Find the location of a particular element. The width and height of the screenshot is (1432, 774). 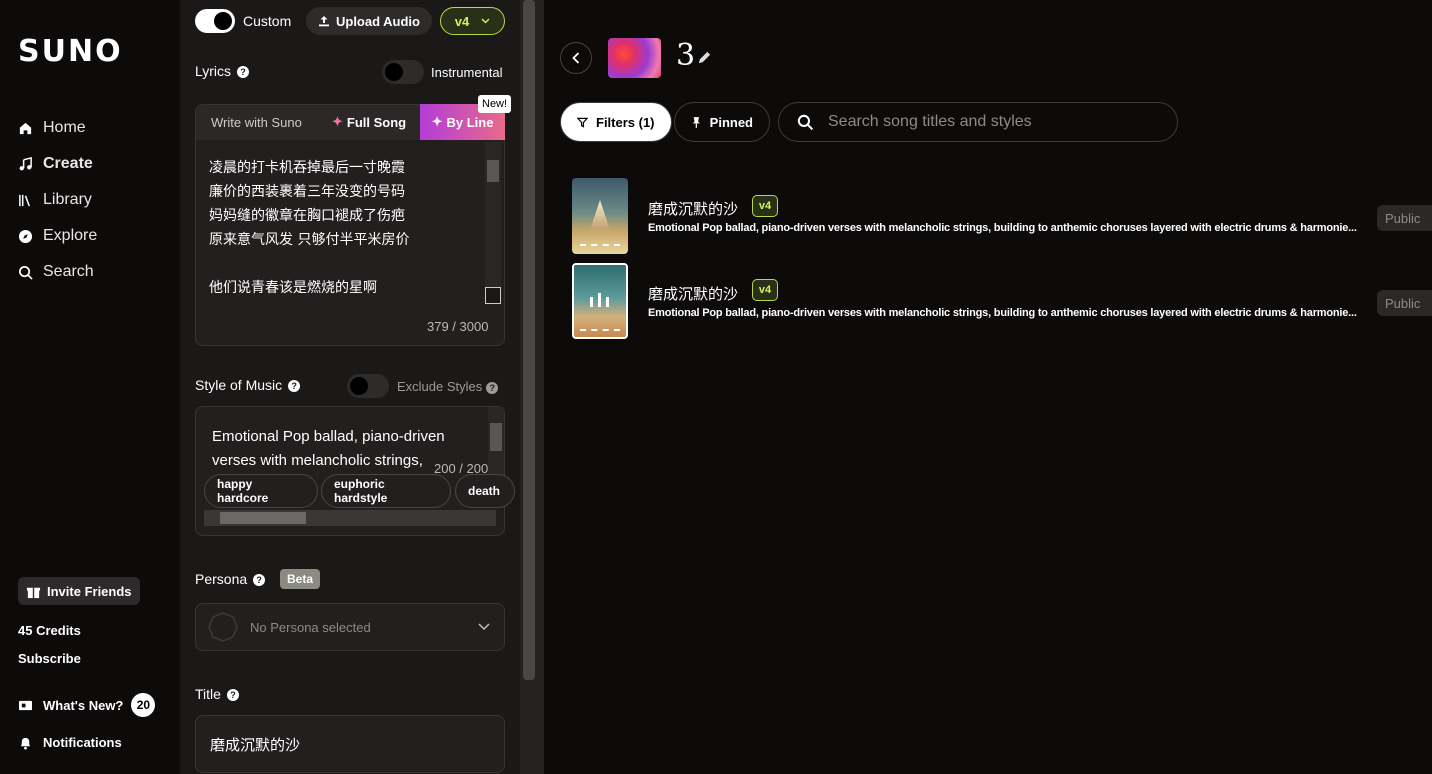

notifications-button: Notifications is located at coordinates (70, 742).